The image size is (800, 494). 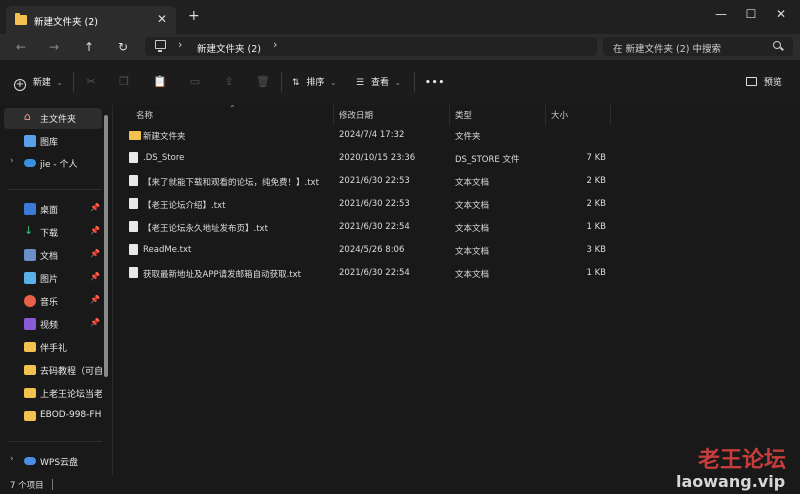 I want to click on sidebar-item-folder: 去码教程（可自, so click(x=52, y=370).